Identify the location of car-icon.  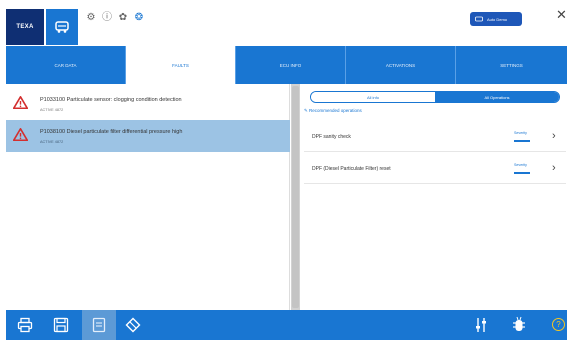
(62, 27).